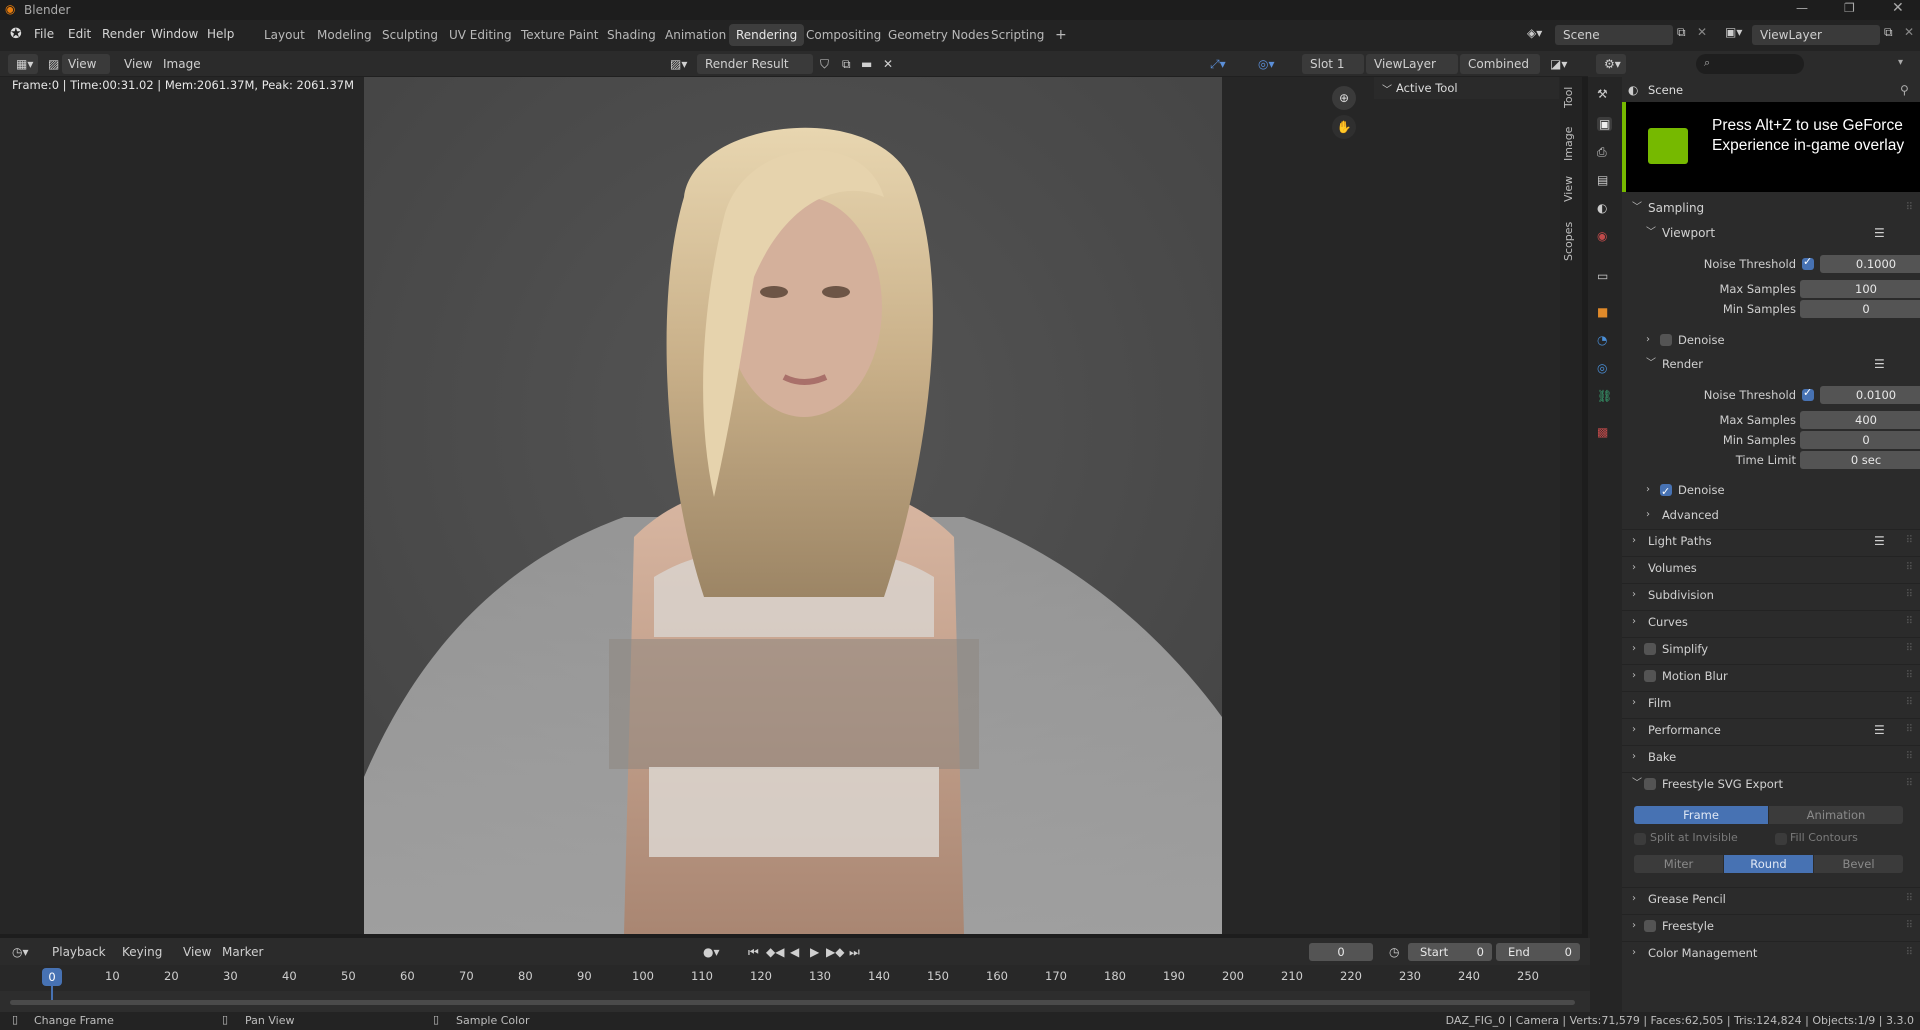 This screenshot has height=1030, width=1920. Describe the element at coordinates (1733, 32) in the screenshot. I see `view-layer-icon: ▣▾` at that location.